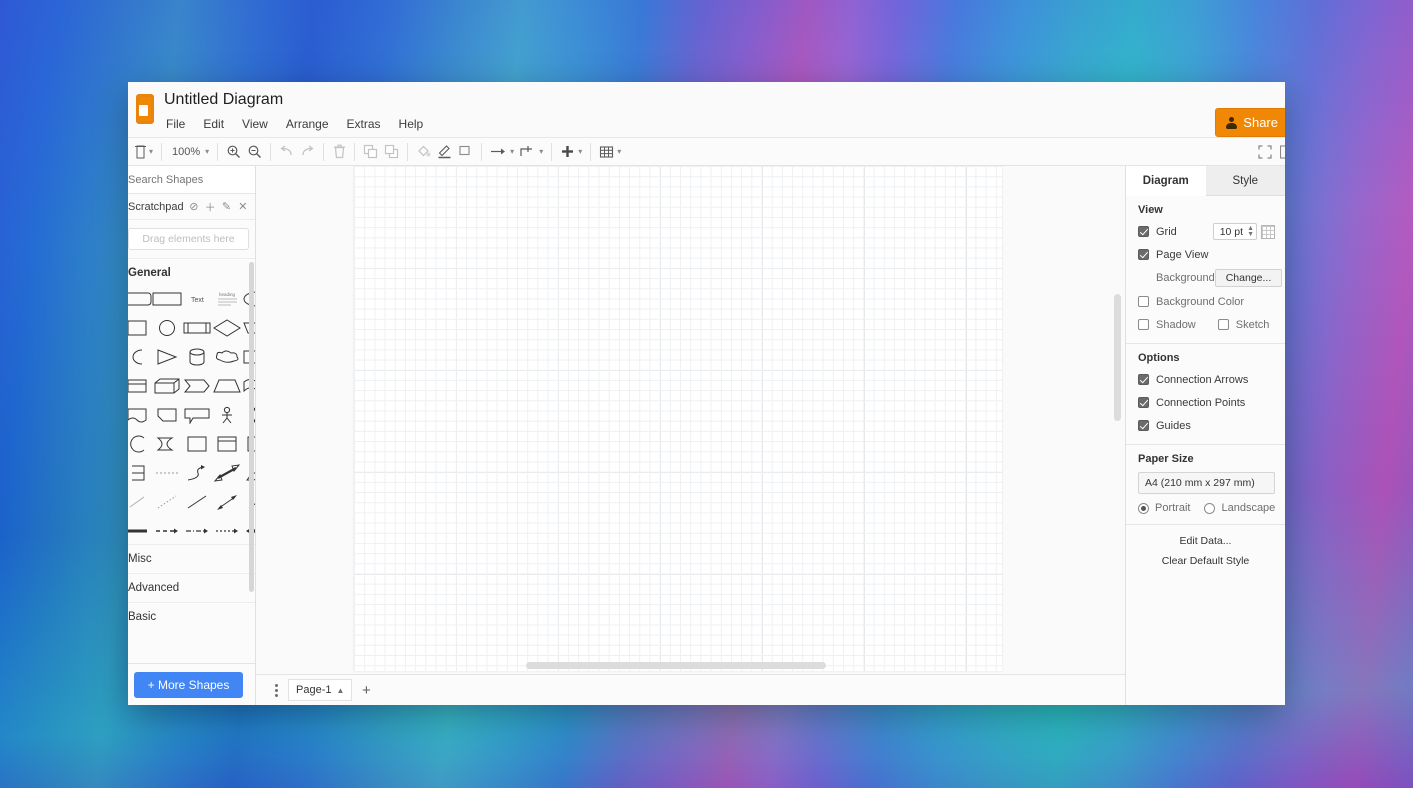 This screenshot has height=788, width=1413. Describe the element at coordinates (167, 501) in the screenshot. I see `line-dotted-icon` at that location.